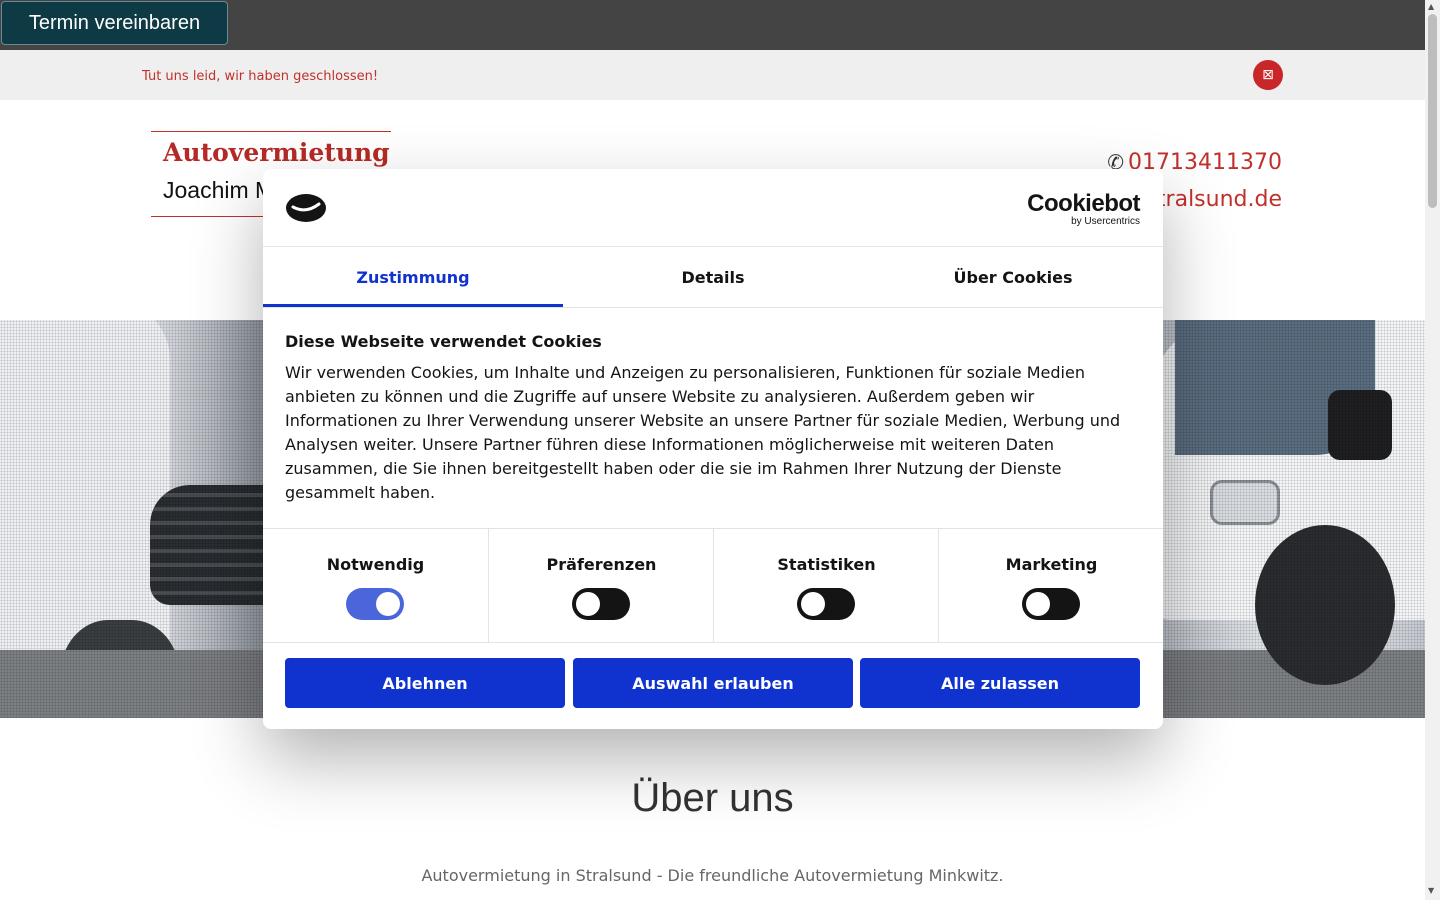 This screenshot has height=900, width=1440. Describe the element at coordinates (1275, 387) in the screenshot. I see `van-window-shape` at that location.